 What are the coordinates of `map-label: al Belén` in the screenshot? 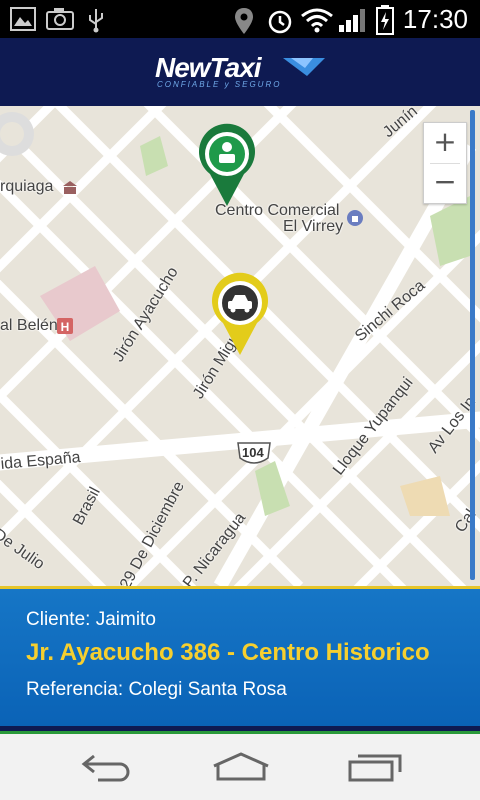 It's located at (29, 325).